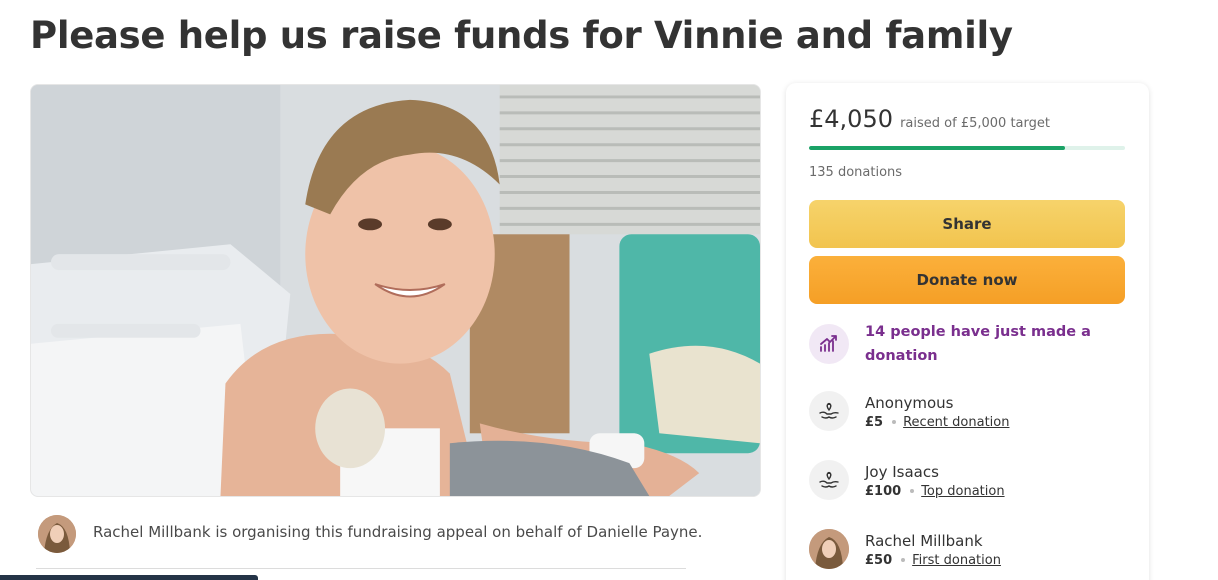  What do you see at coordinates (879, 560) in the screenshot?
I see `donor-amount: £50` at bounding box center [879, 560].